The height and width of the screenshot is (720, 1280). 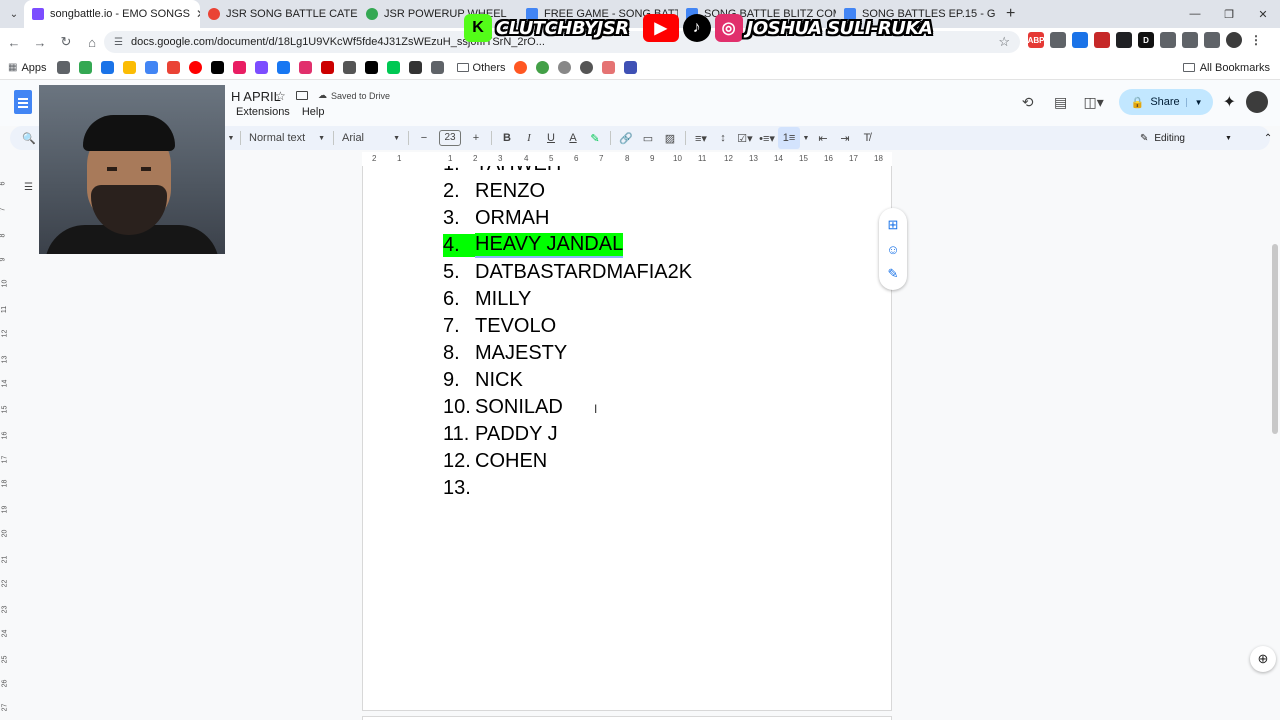 I want to click on list-item: 7. TEVOLO, so click(x=567, y=326).